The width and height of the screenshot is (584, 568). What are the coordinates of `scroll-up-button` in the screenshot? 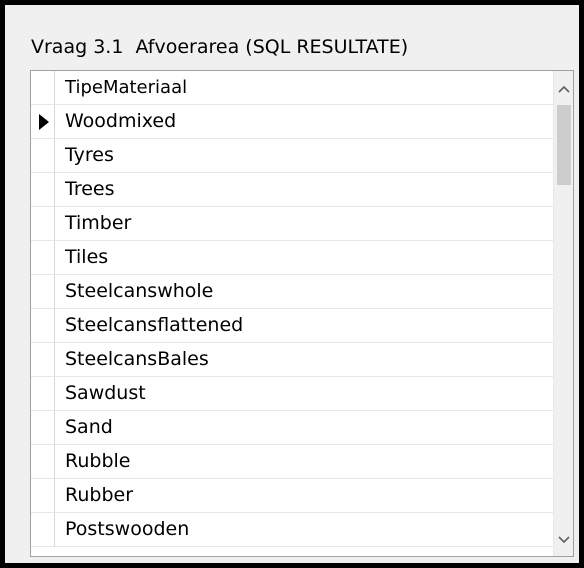 It's located at (563, 89).